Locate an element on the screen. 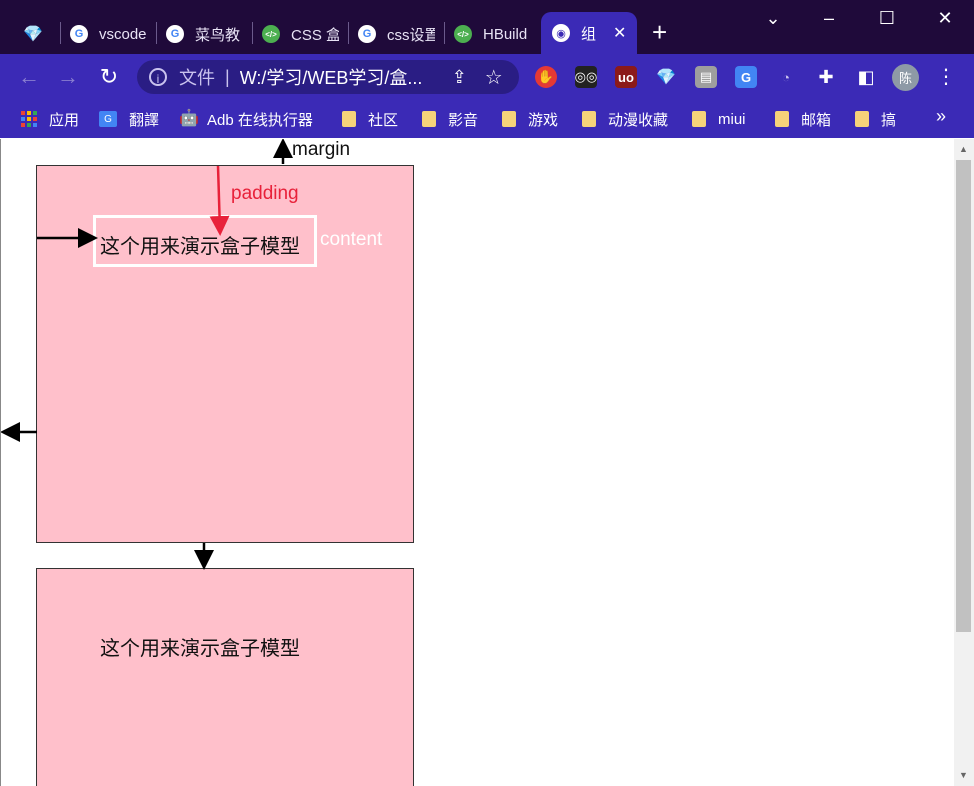 The height and width of the screenshot is (786, 974). bookmark-translate: G 翻譯 is located at coordinates (129, 119).